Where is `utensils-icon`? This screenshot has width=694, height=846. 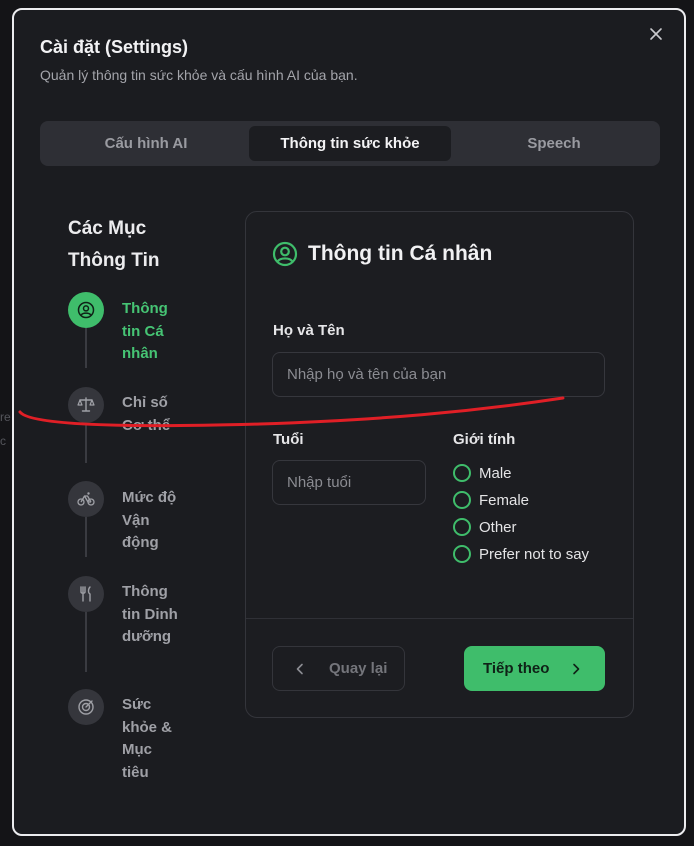
utensils-icon is located at coordinates (86, 594).